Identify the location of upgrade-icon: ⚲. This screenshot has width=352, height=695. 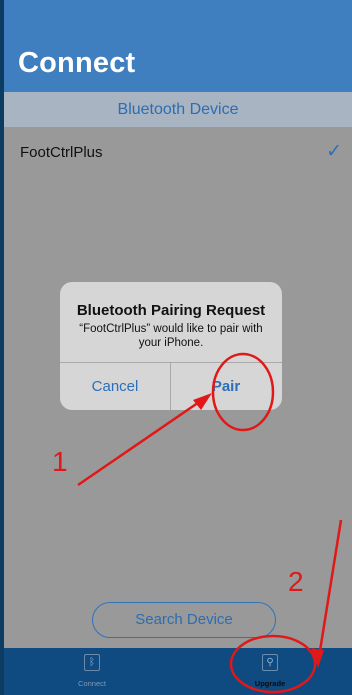
(270, 662).